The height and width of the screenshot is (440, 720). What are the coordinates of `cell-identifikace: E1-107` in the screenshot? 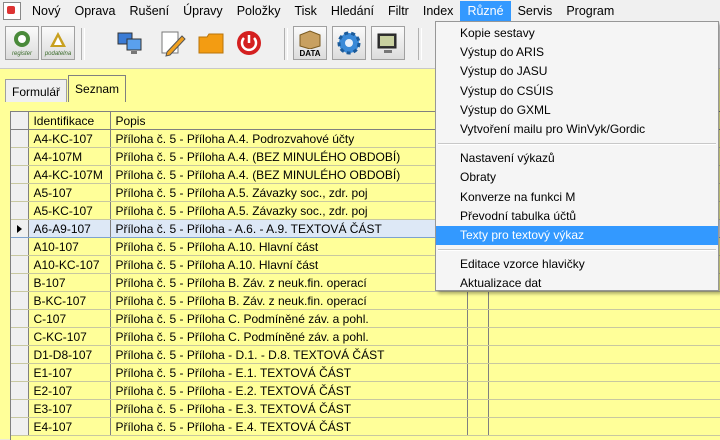 It's located at (70, 372).